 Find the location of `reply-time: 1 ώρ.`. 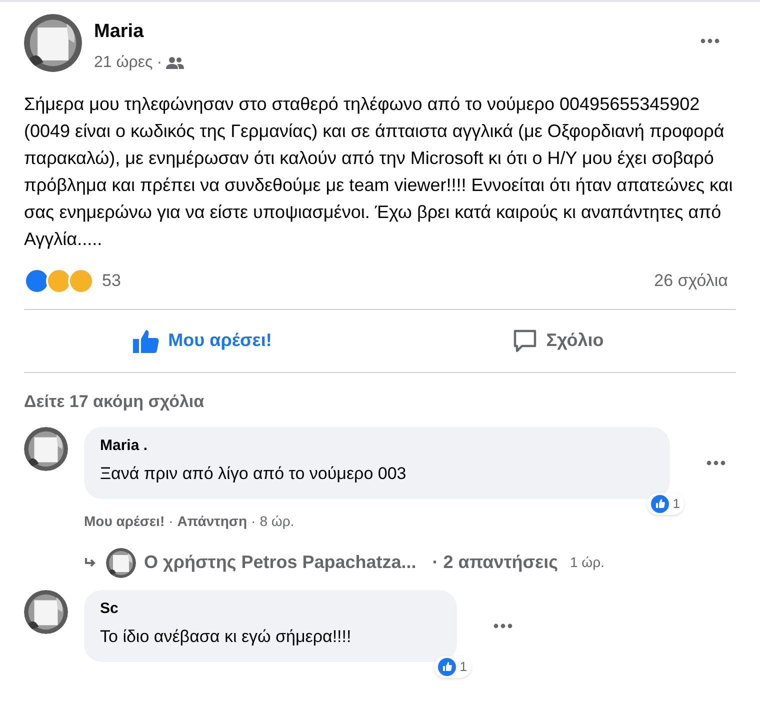

reply-time: 1 ώρ. is located at coordinates (587, 562).